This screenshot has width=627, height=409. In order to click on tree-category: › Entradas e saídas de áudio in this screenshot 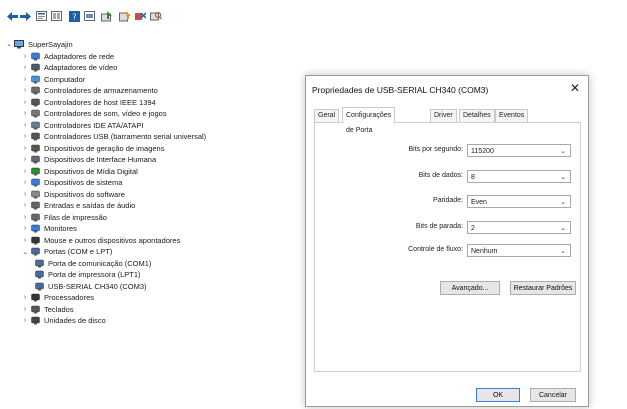, I will do `click(78, 206)`.